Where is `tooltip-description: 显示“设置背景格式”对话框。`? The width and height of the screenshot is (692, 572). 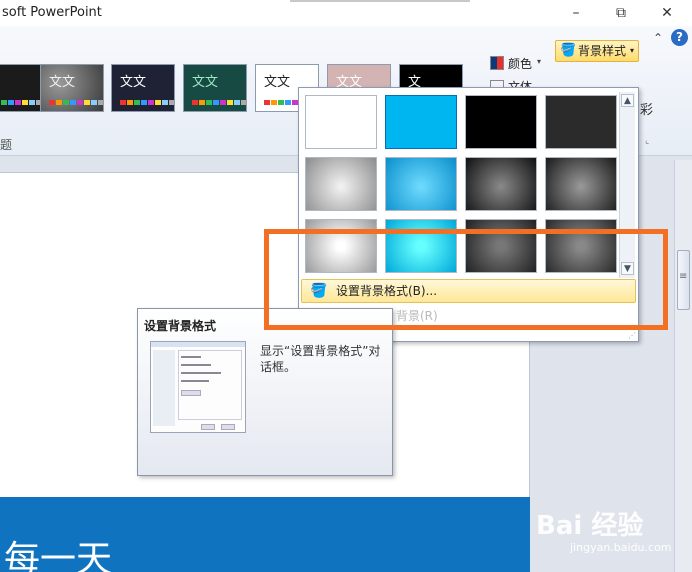
tooltip-description: 显示“设置背景格式”对话框。 is located at coordinates (320, 359).